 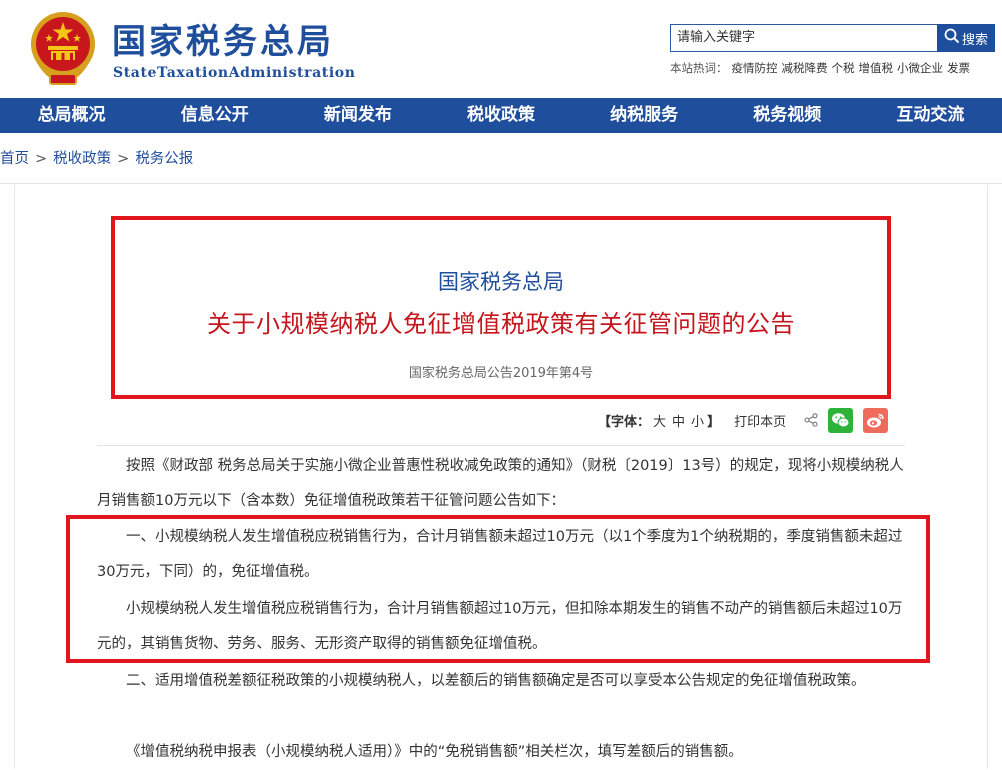 What do you see at coordinates (699, 68) in the screenshot?
I see `hotwords-label: 本站热词：` at bounding box center [699, 68].